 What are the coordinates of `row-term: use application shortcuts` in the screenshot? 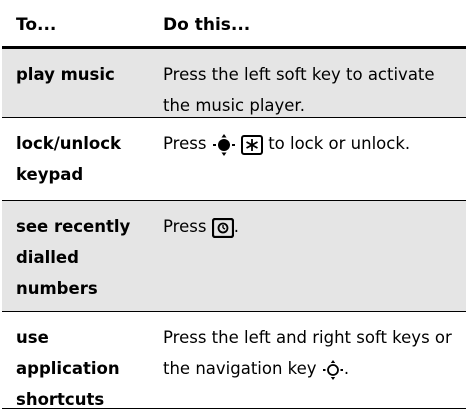 It's located at (68, 368).